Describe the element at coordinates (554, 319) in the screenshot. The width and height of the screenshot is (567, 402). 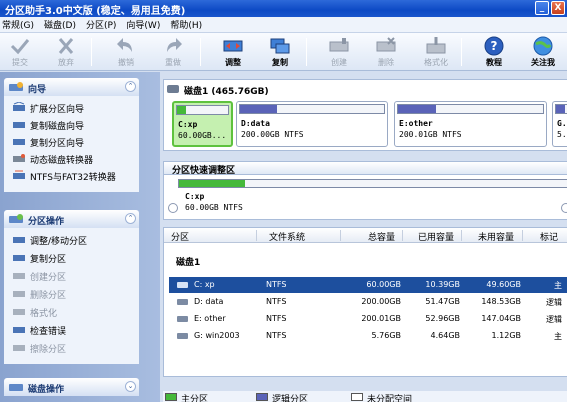
I see `cell-flag: 逻辑` at that location.